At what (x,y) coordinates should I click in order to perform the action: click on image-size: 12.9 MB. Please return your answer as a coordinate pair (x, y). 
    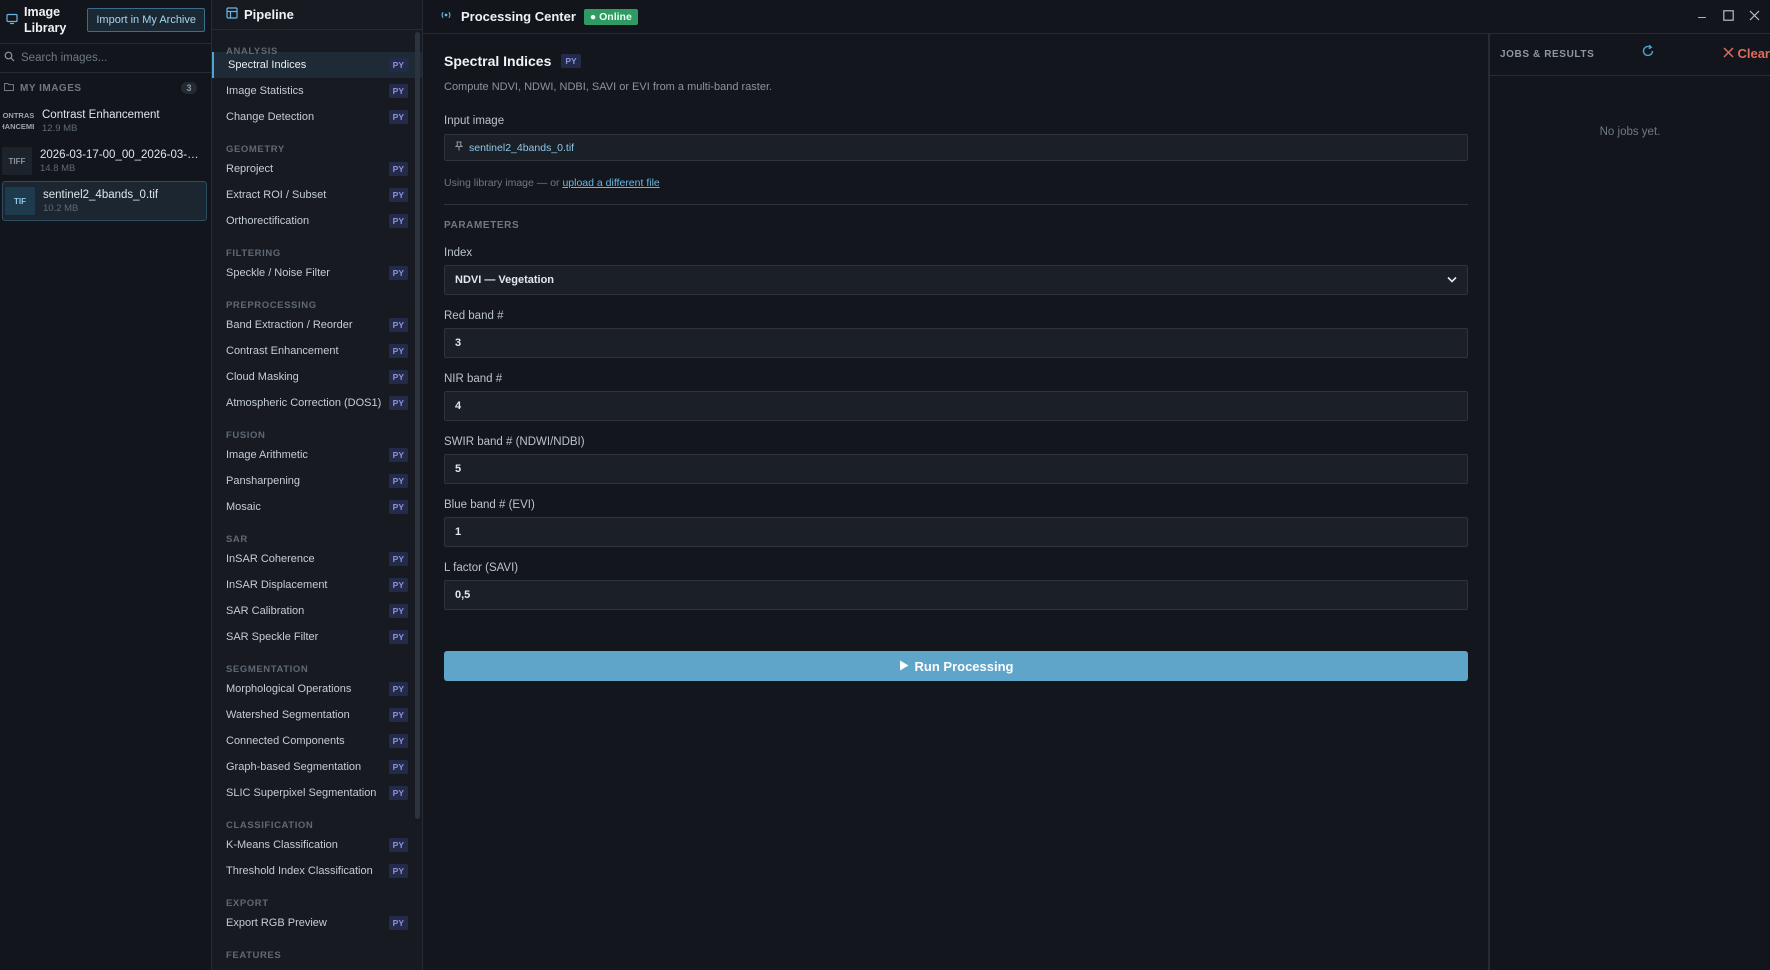
    Looking at the image, I should click on (60, 128).